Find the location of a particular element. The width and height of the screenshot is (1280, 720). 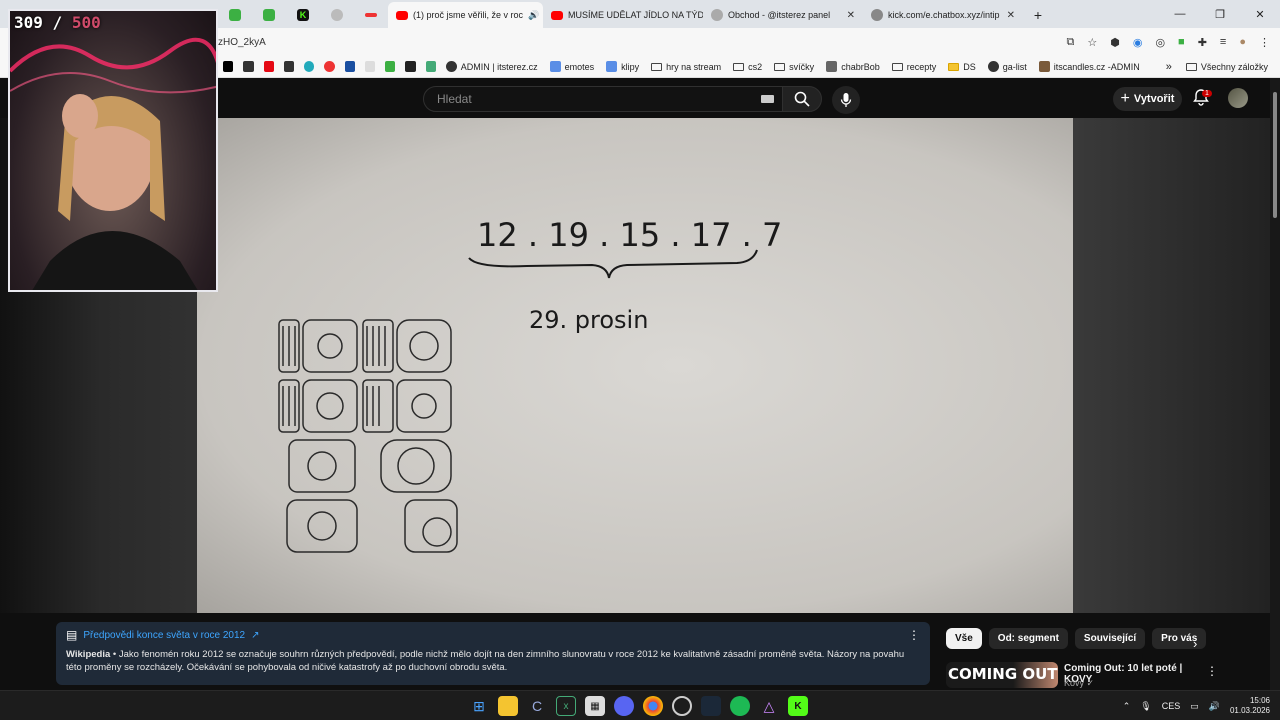

chip-related: Související is located at coordinates (1110, 638).